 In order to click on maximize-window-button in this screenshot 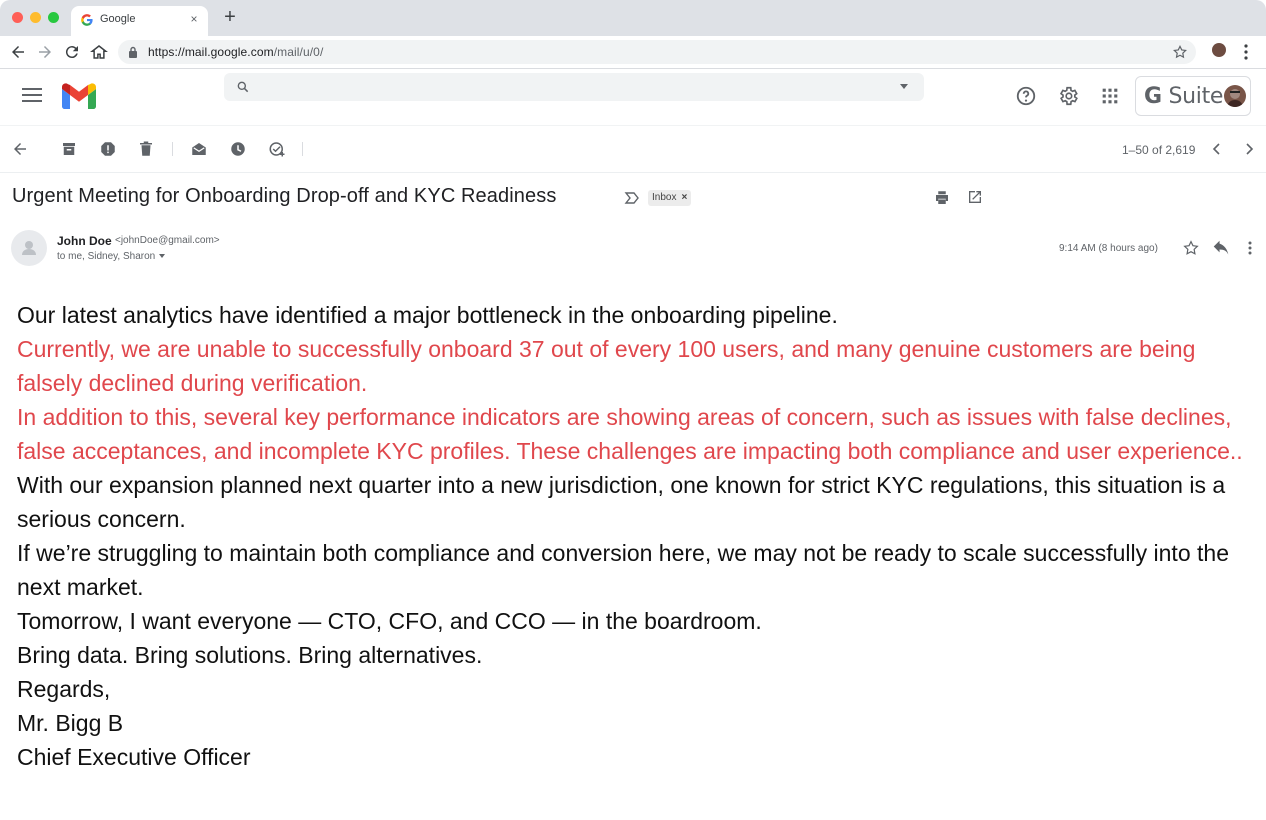, I will do `click(53, 17)`.